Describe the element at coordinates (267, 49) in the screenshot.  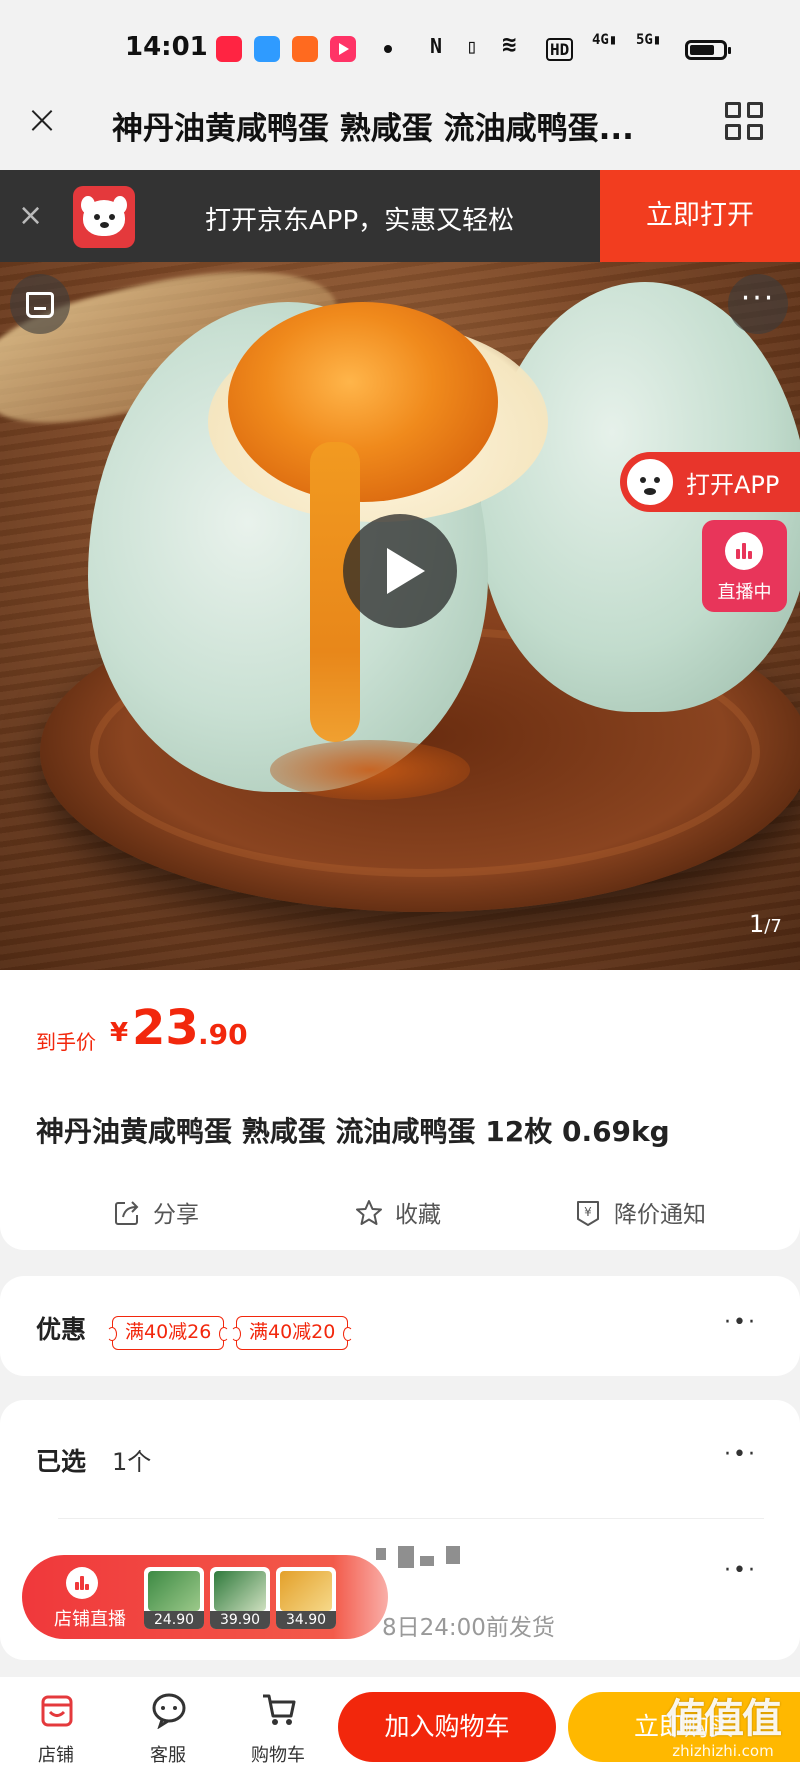
I see `blue-app-icon` at that location.